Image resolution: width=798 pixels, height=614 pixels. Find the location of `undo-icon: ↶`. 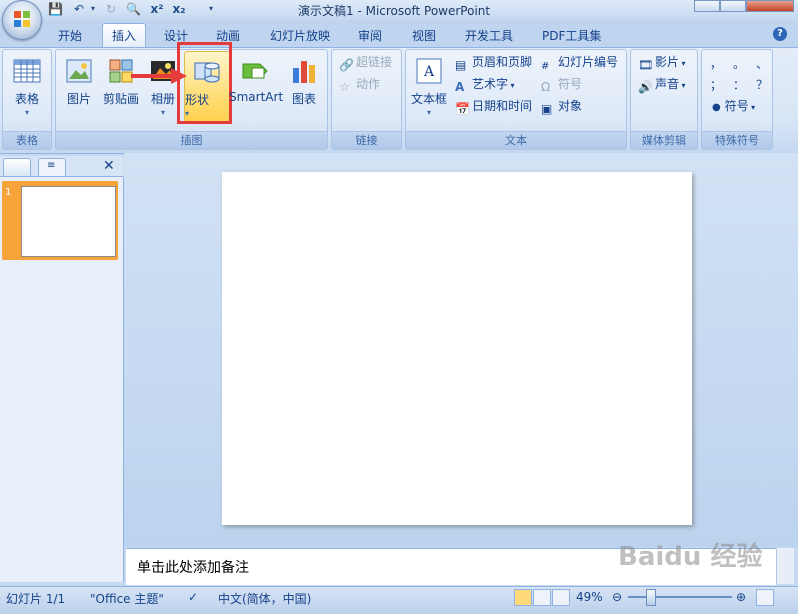

undo-icon: ↶ is located at coordinates (79, 9).